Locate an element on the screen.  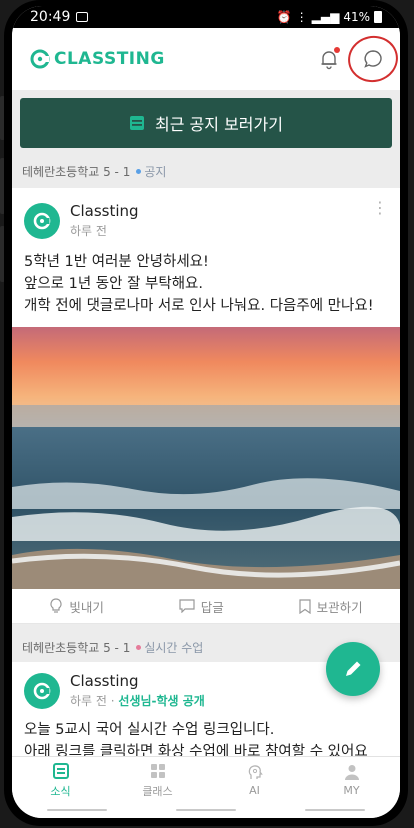
alarm-icon: ⏰ is located at coordinates (284, 17).